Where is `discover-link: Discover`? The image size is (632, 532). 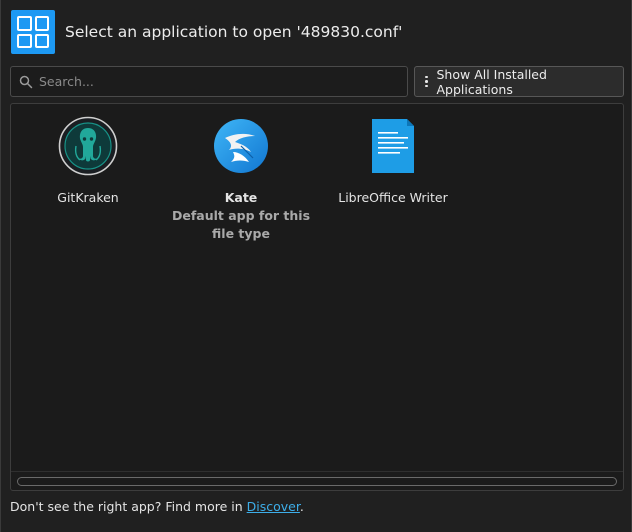 discover-link: Discover is located at coordinates (273, 506).